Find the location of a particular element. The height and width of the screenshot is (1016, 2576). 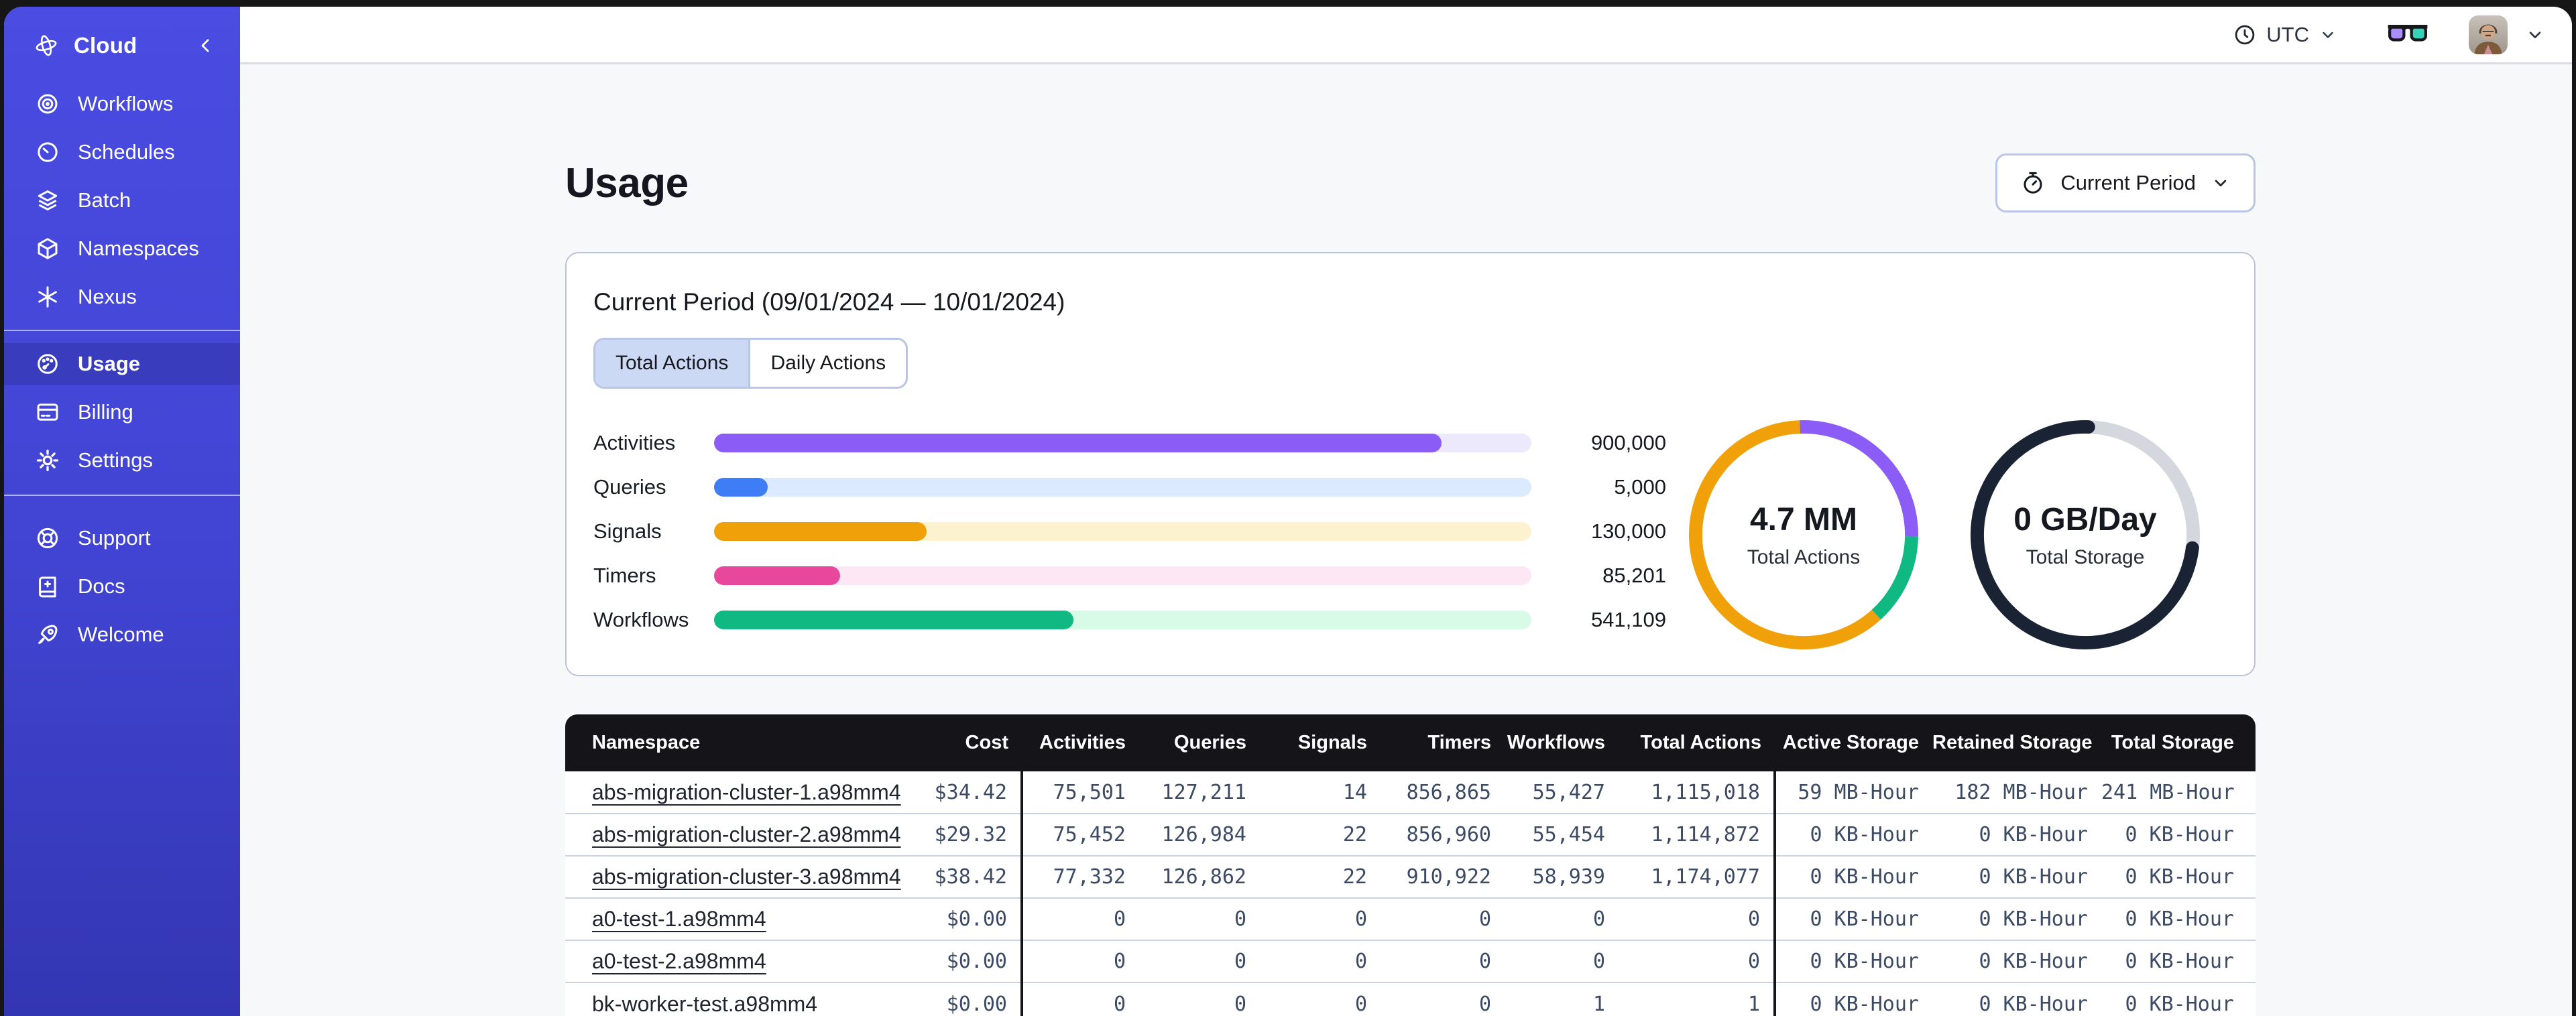

avatar is located at coordinates (2488, 34).